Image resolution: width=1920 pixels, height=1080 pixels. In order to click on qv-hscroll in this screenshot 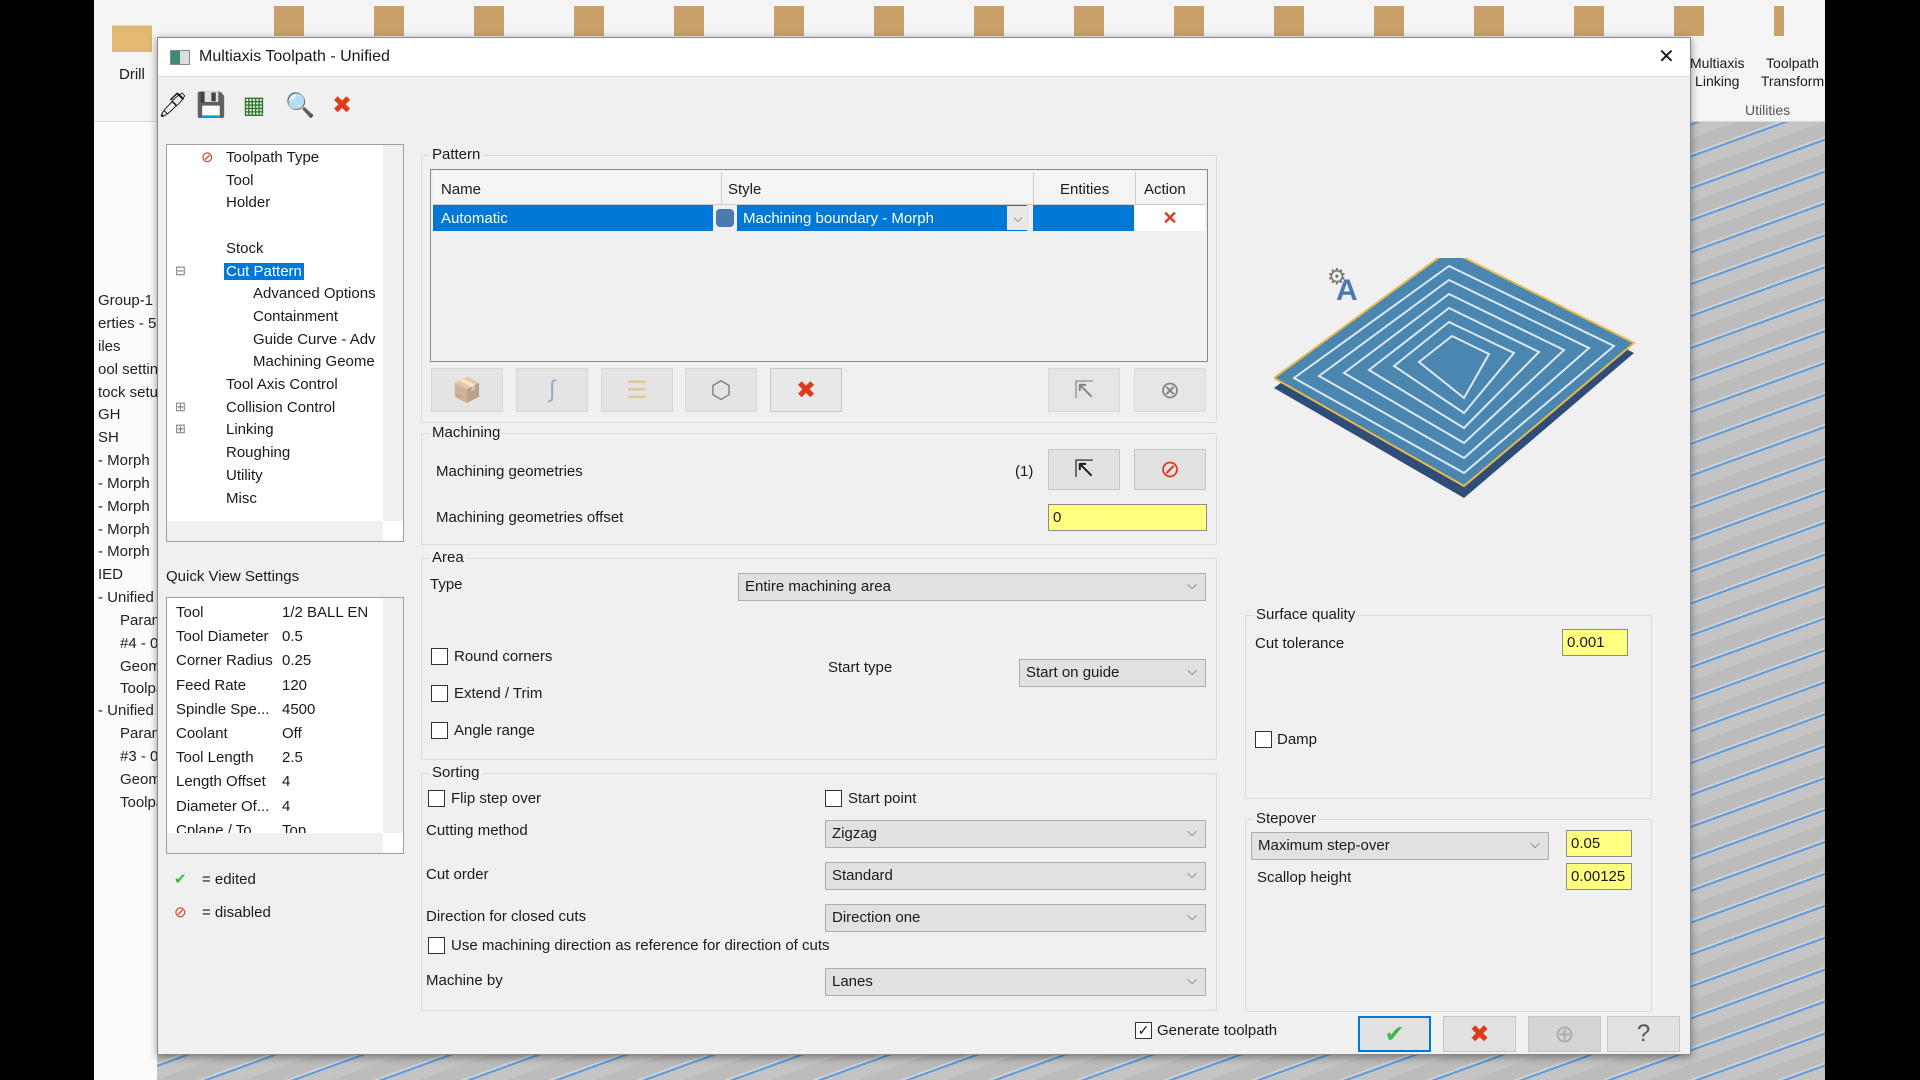, I will do `click(275, 843)`.